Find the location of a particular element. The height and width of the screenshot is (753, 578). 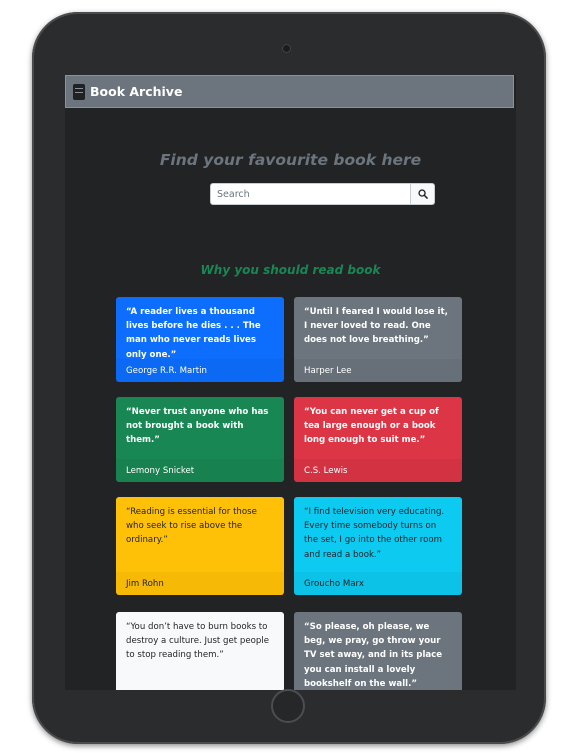

search-button is located at coordinates (423, 194).